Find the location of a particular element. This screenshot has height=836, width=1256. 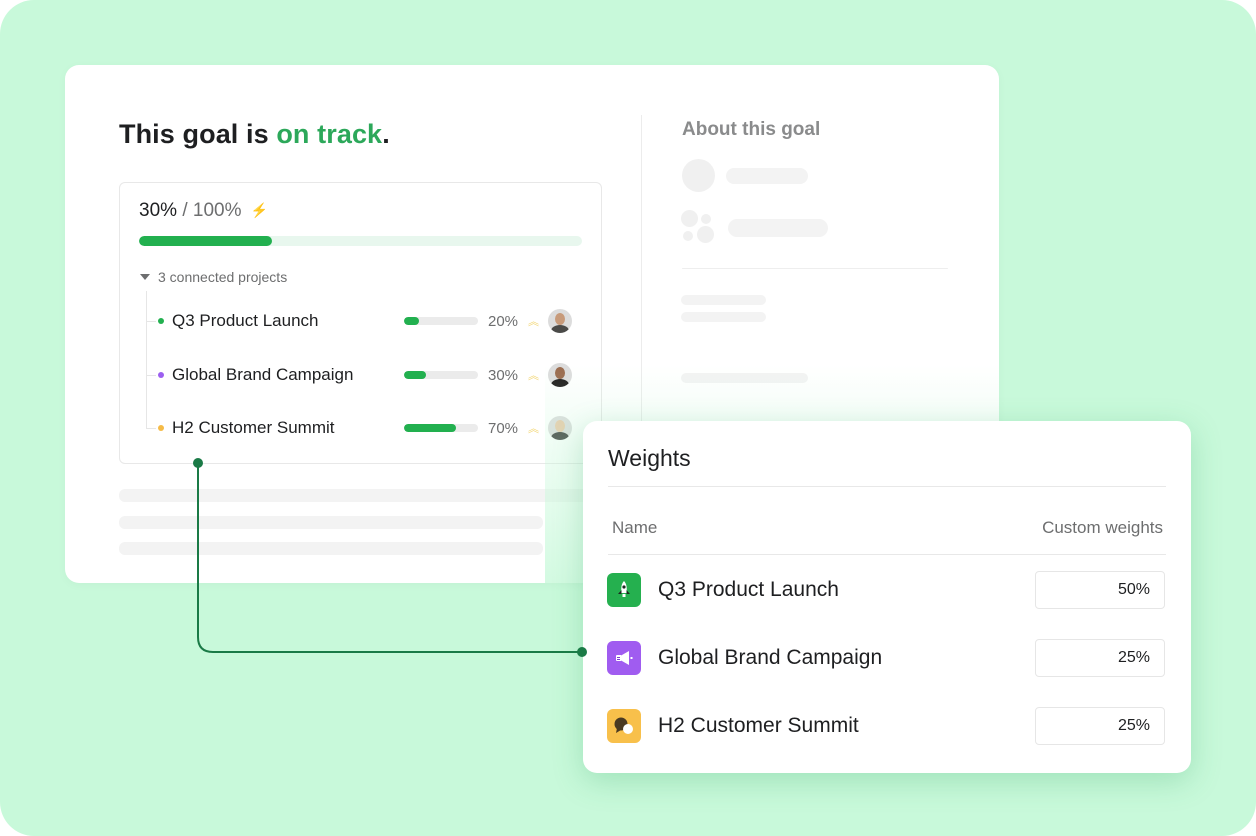

heading-prefix: This goal is is located at coordinates (194, 134).